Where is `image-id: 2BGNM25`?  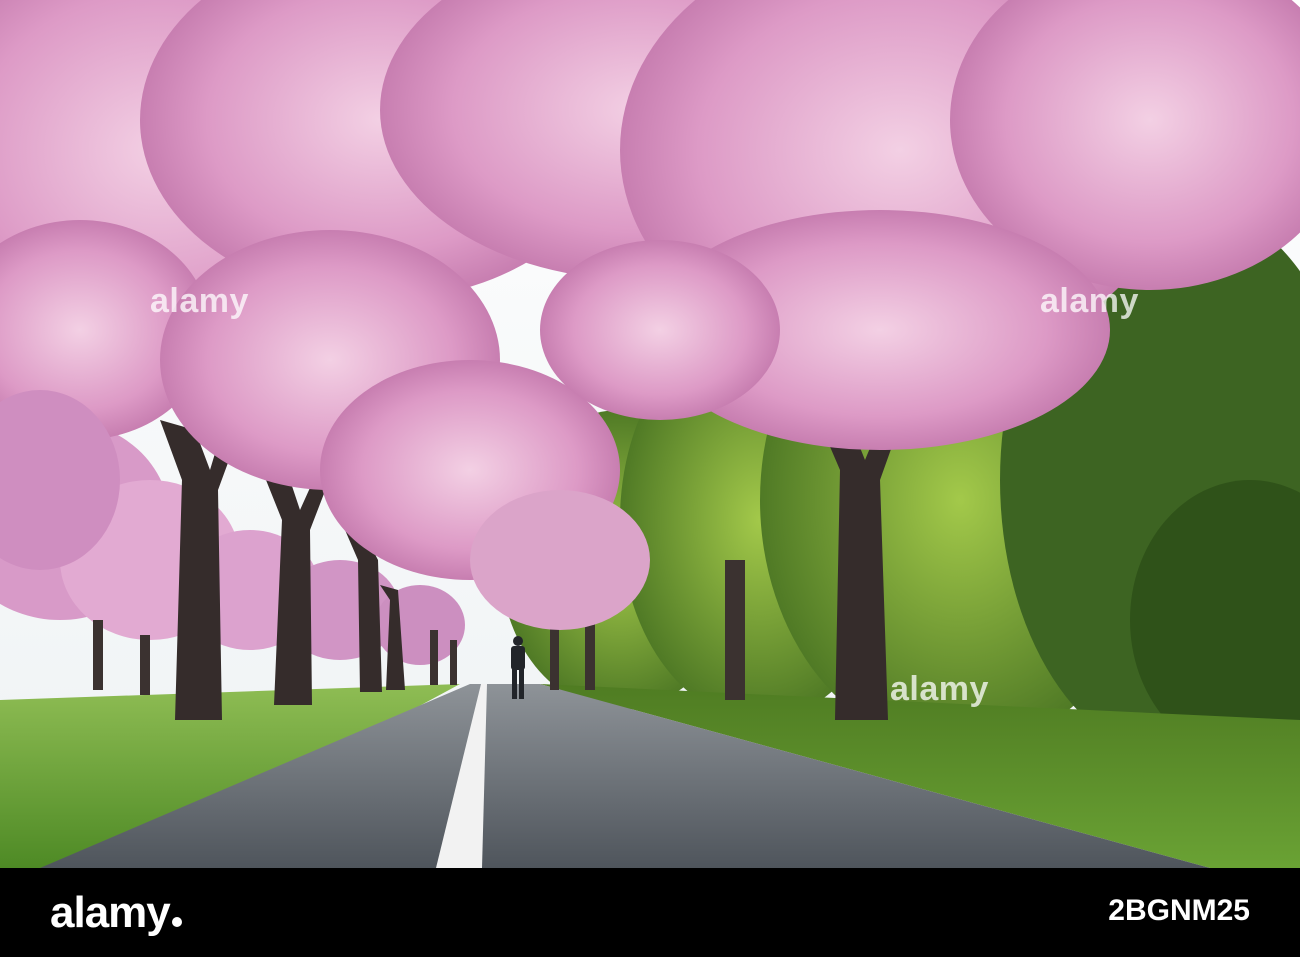
image-id: 2BGNM25 is located at coordinates (1179, 910).